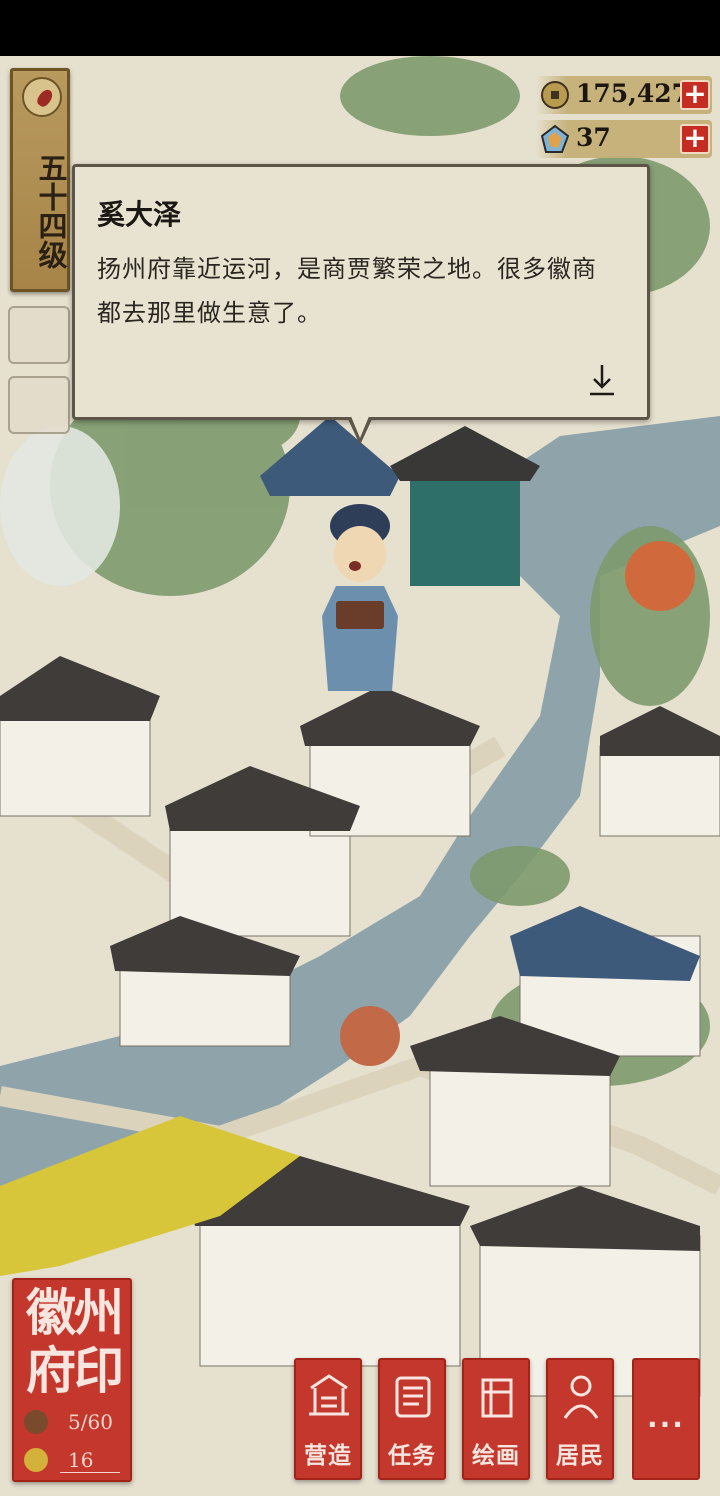  I want to click on level-label: 五十四级, so click(51, 211).